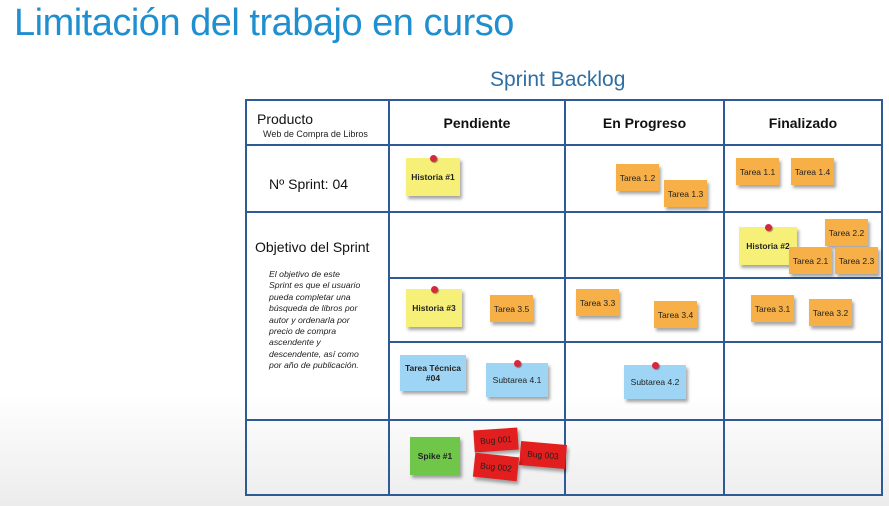 Image resolution: width=889 pixels, height=506 pixels. I want to click on spike-note-spike-1: Spike #1, so click(435, 456).